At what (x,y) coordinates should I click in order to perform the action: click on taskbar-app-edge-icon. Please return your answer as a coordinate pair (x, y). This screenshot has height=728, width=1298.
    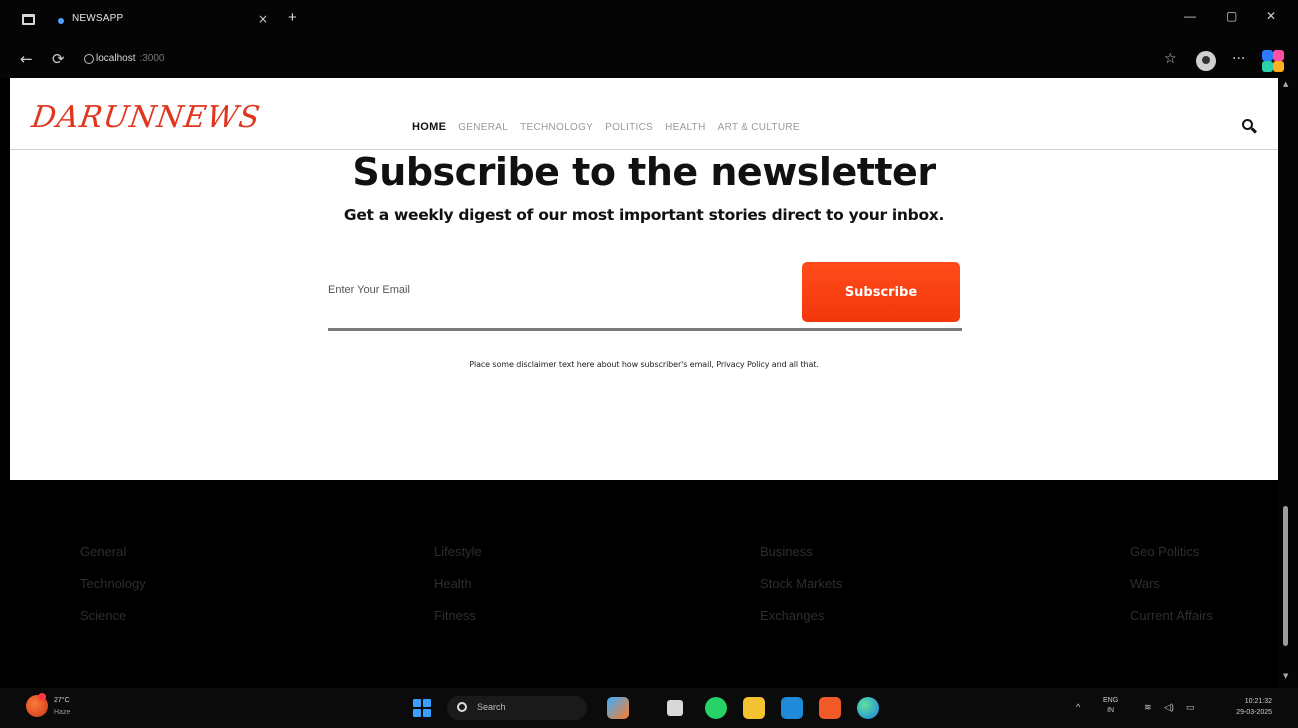
    Looking at the image, I should click on (868, 708).